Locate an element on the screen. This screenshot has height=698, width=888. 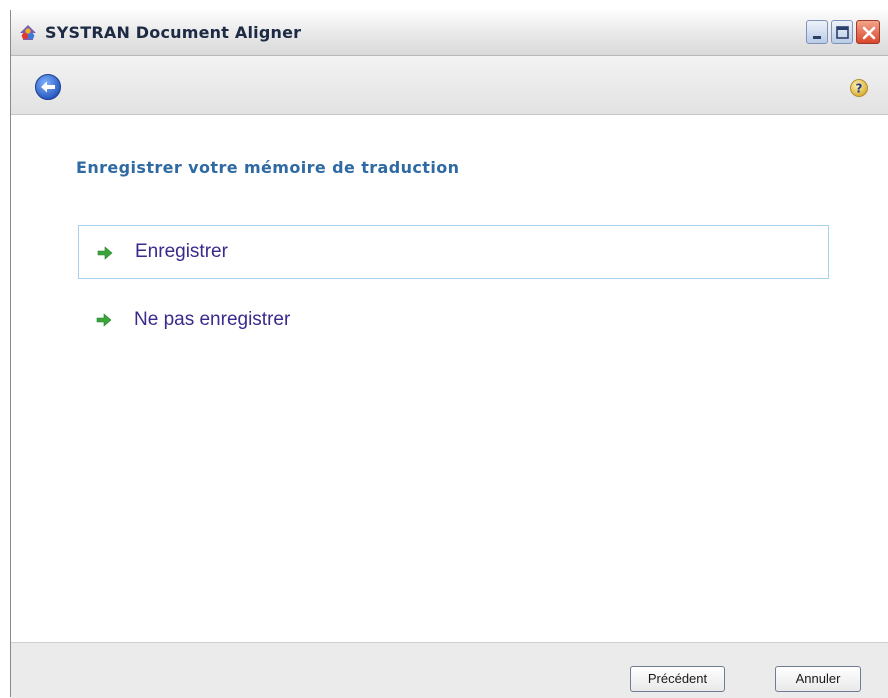
maximize-icon is located at coordinates (842, 32).